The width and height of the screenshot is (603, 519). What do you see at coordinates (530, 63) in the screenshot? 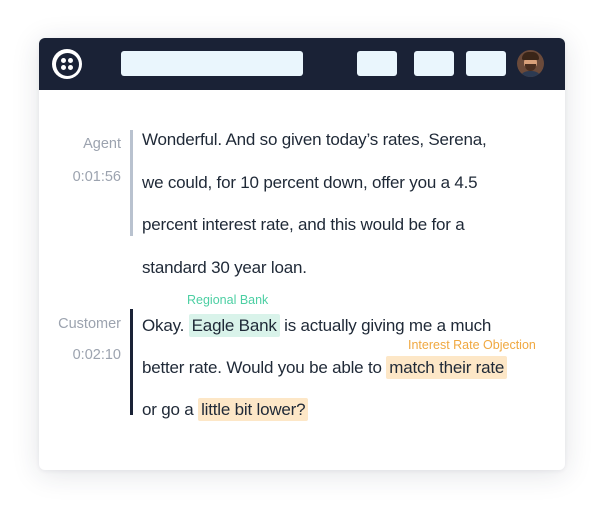
I see `user-avatar` at bounding box center [530, 63].